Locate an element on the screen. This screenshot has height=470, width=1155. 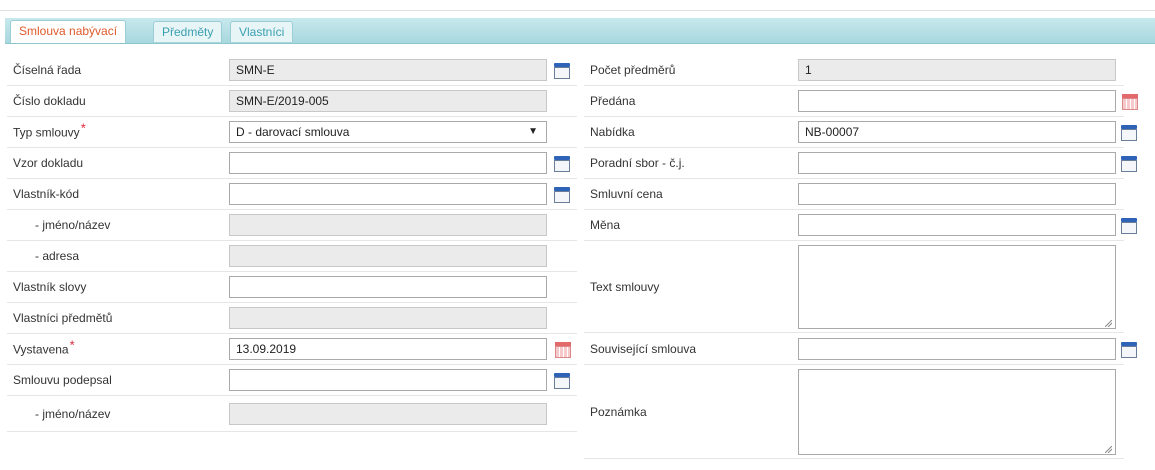
vzor-dokladu-lookup-icon is located at coordinates (562, 163).